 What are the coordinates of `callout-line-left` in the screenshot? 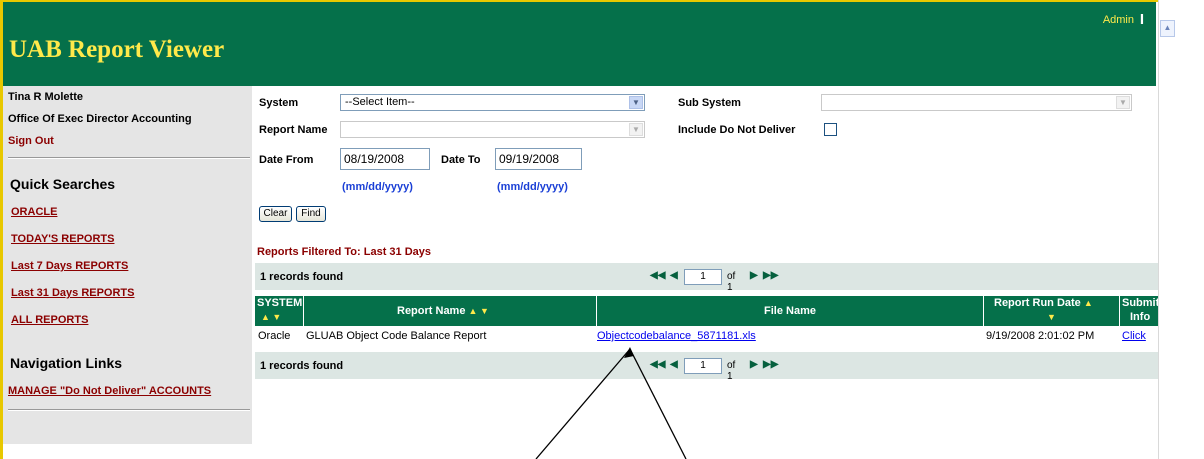 It's located at (583, 403).